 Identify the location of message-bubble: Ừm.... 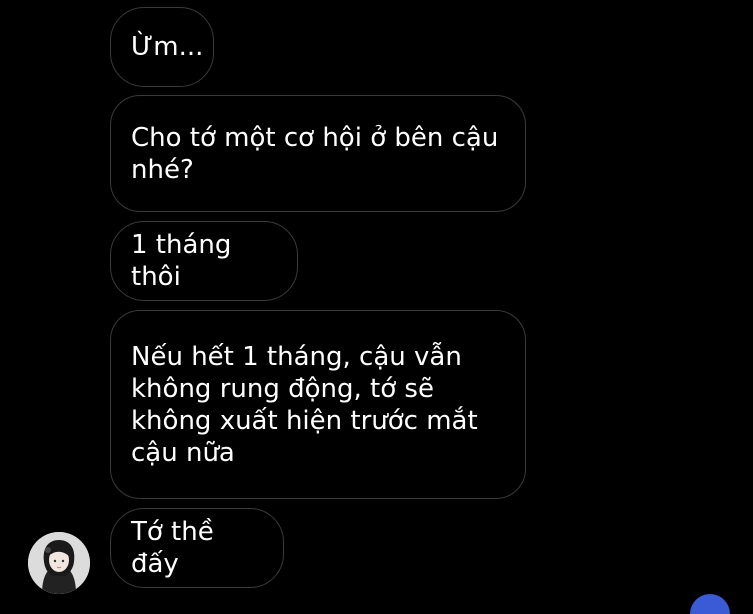
(162, 47).